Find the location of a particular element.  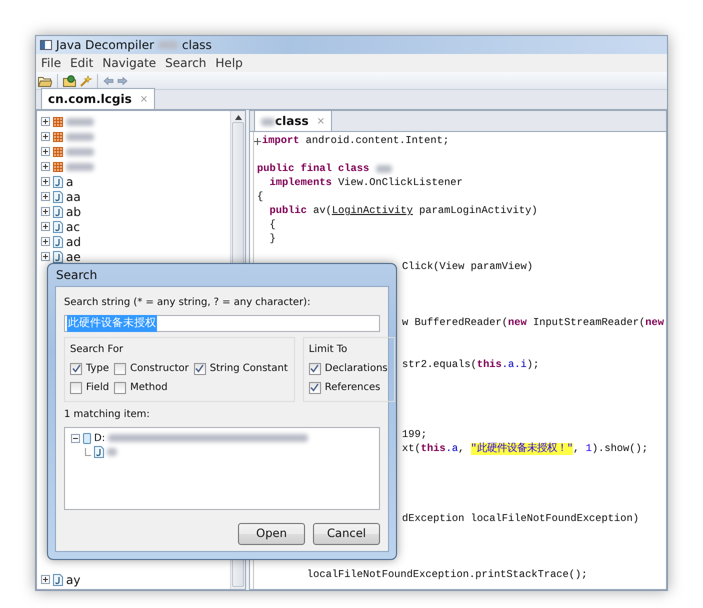

code-line: } is located at coordinates (272, 239).